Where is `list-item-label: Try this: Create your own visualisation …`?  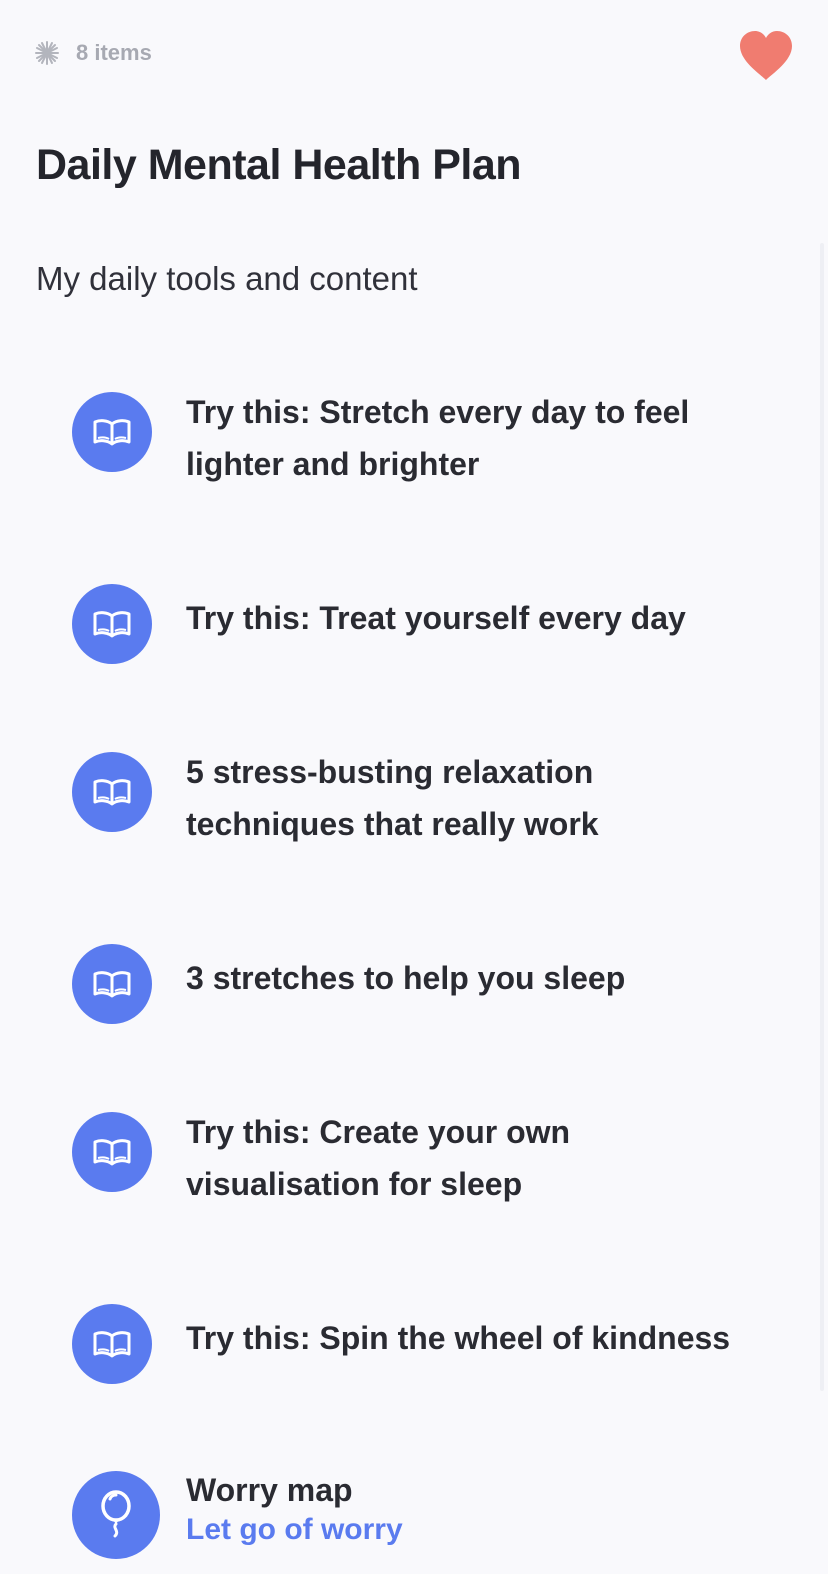 list-item-label: Try this: Create your own visualisation … is located at coordinates (378, 1158).